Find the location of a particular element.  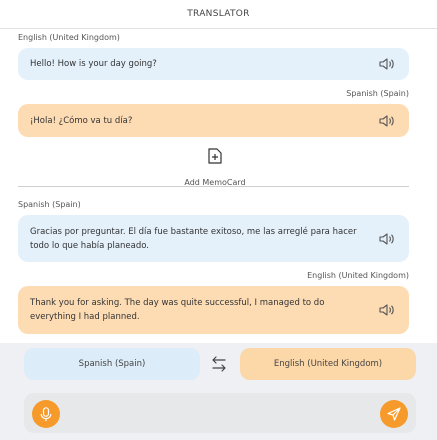

source-language-label: Spanish (Spain) is located at coordinates (49, 204).